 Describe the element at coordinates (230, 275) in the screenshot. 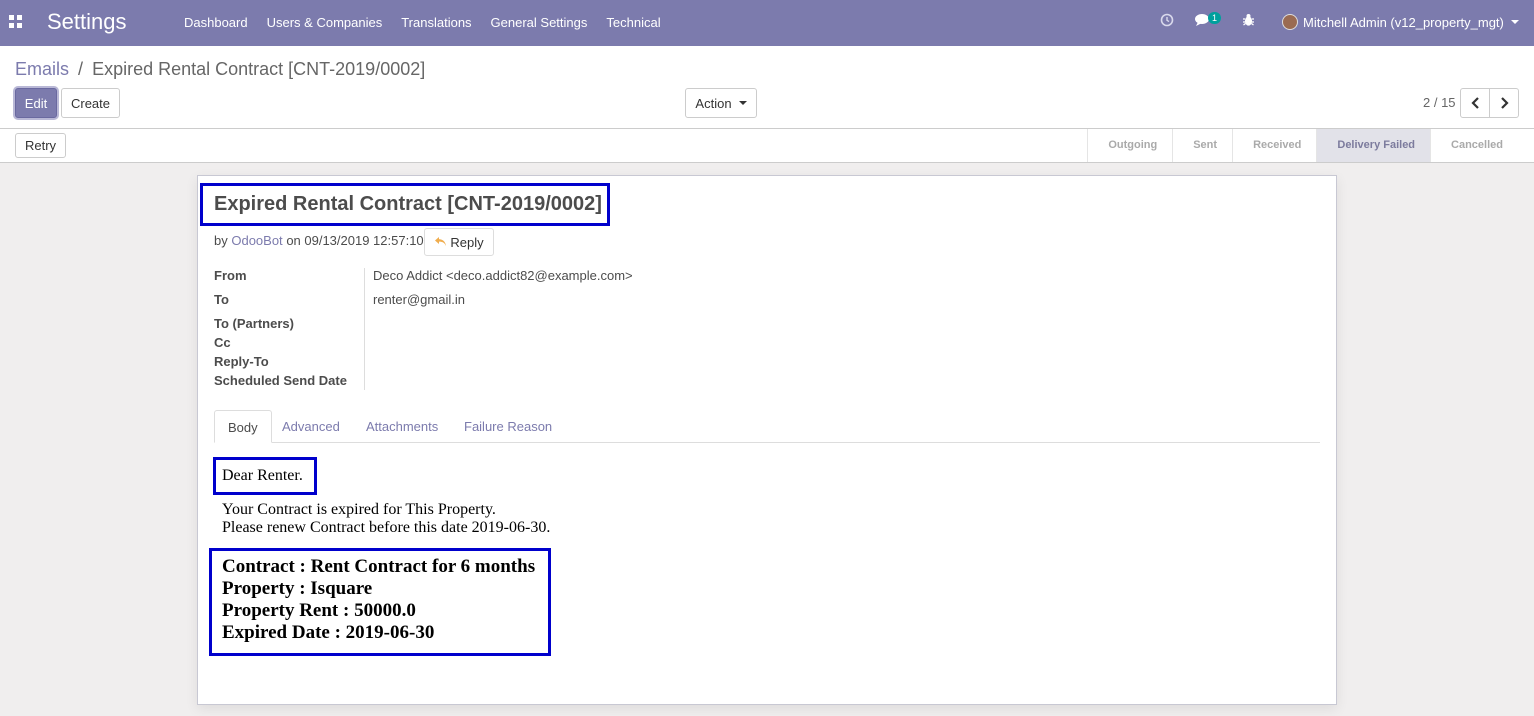

I see `from-label: From` at that location.